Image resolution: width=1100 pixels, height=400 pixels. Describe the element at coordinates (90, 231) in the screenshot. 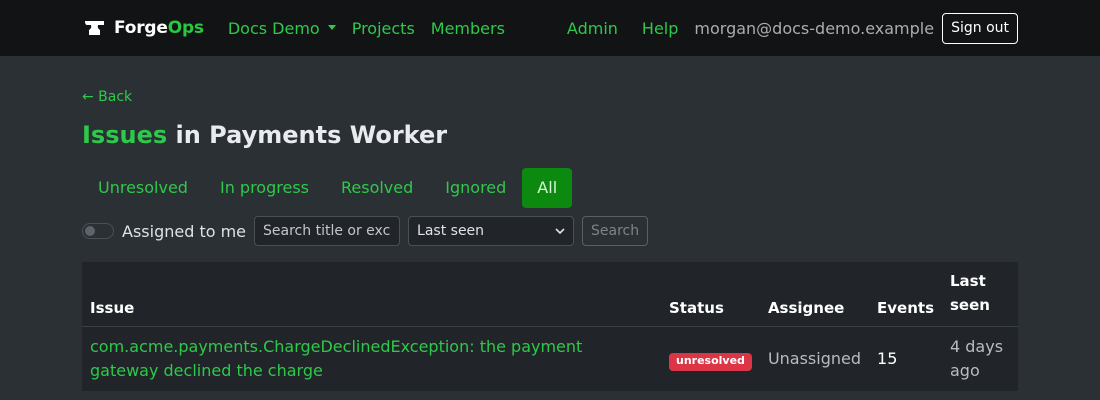

I see `toggle-knob` at that location.